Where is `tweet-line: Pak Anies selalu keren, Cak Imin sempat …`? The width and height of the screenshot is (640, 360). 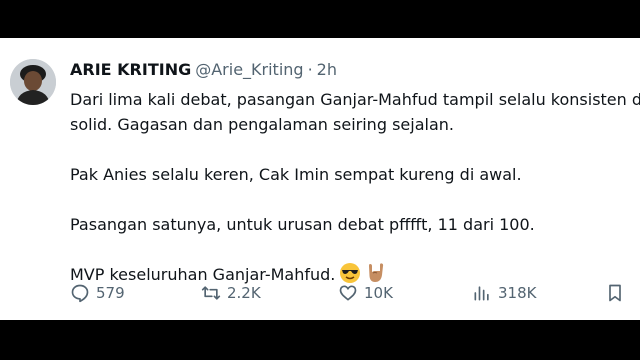
tweet-line: Pak Anies selalu keren, Cak Imin sempat … is located at coordinates (296, 174).